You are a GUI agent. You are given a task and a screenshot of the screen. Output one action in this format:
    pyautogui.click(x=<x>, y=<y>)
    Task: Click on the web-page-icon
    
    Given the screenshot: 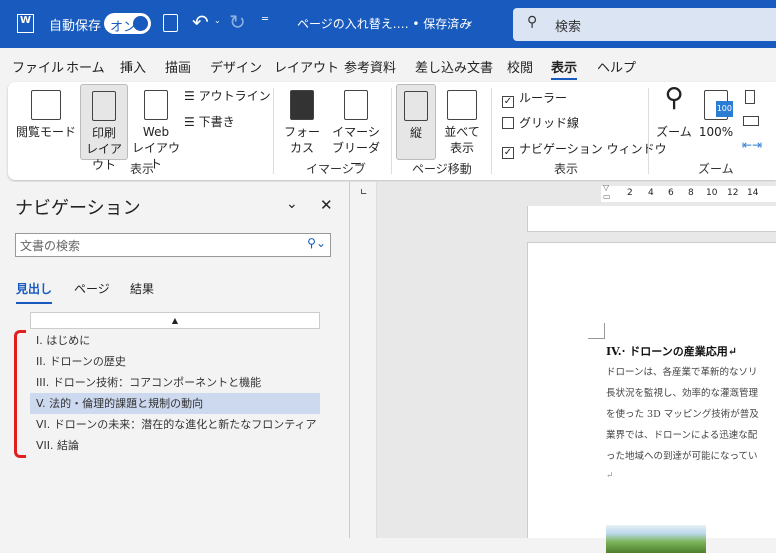 What is the action you would take?
    pyautogui.click(x=156, y=105)
    